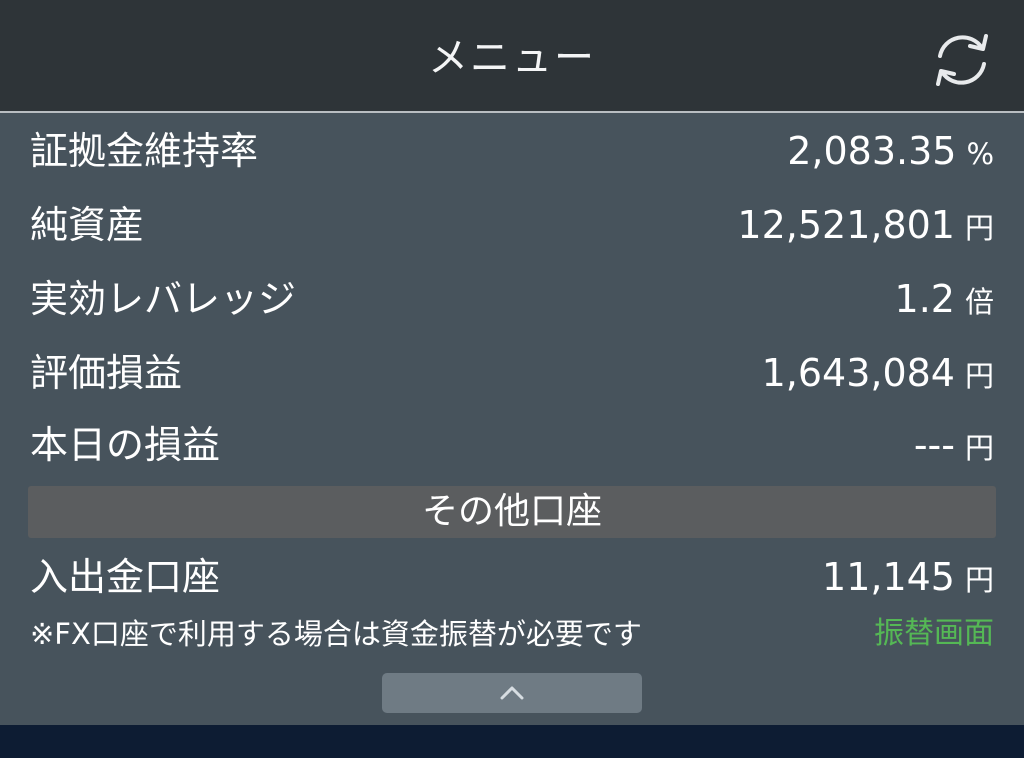 This screenshot has width=1024, height=758. I want to click on metric-label: 純資産, so click(87, 225).